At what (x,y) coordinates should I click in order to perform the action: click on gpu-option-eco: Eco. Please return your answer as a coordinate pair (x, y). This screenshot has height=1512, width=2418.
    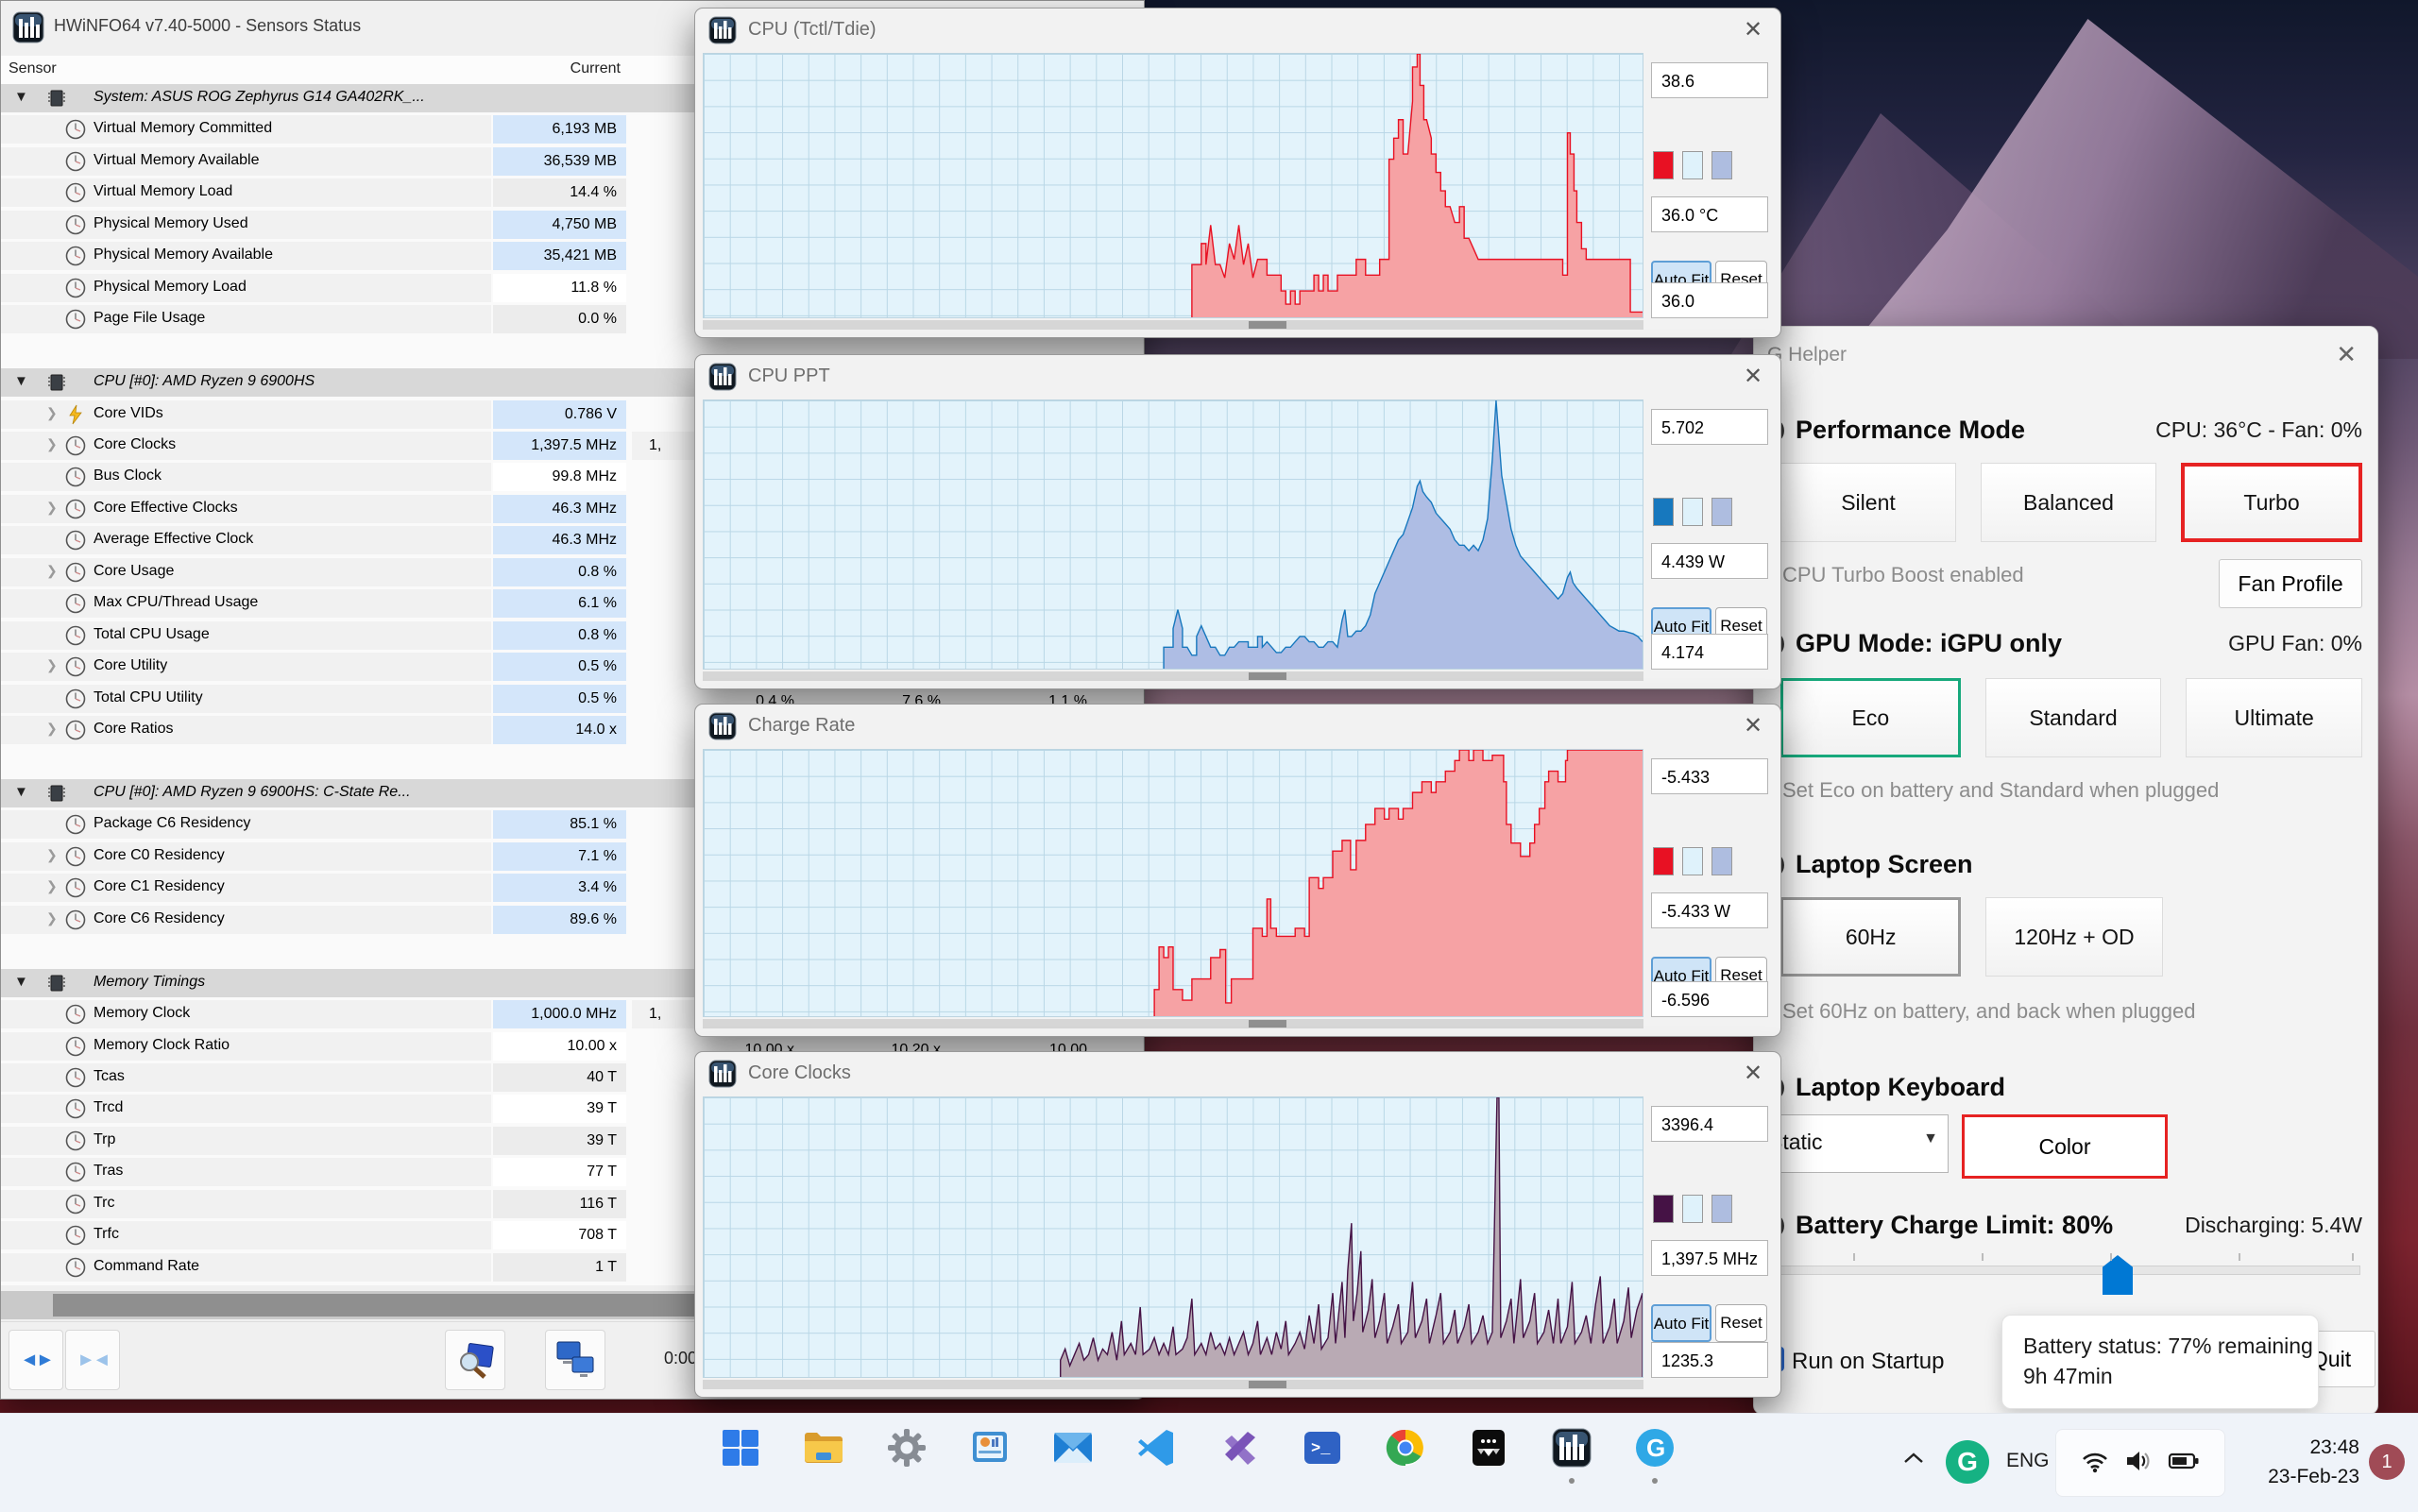
    Looking at the image, I should click on (1871, 717).